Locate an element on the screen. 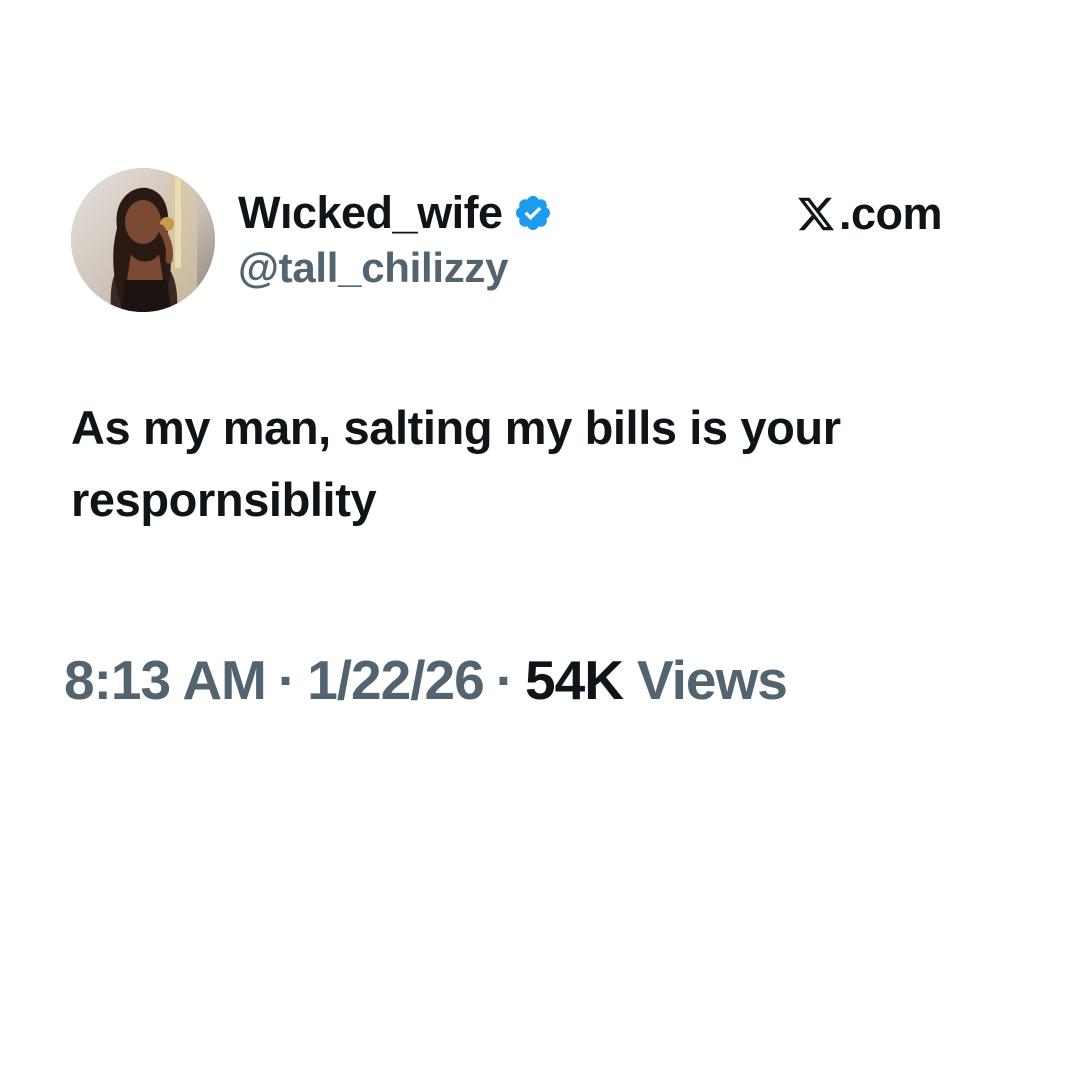 This screenshot has height=1080, width=1080. author-name-row: Wıcked_wife is located at coordinates (395, 213).